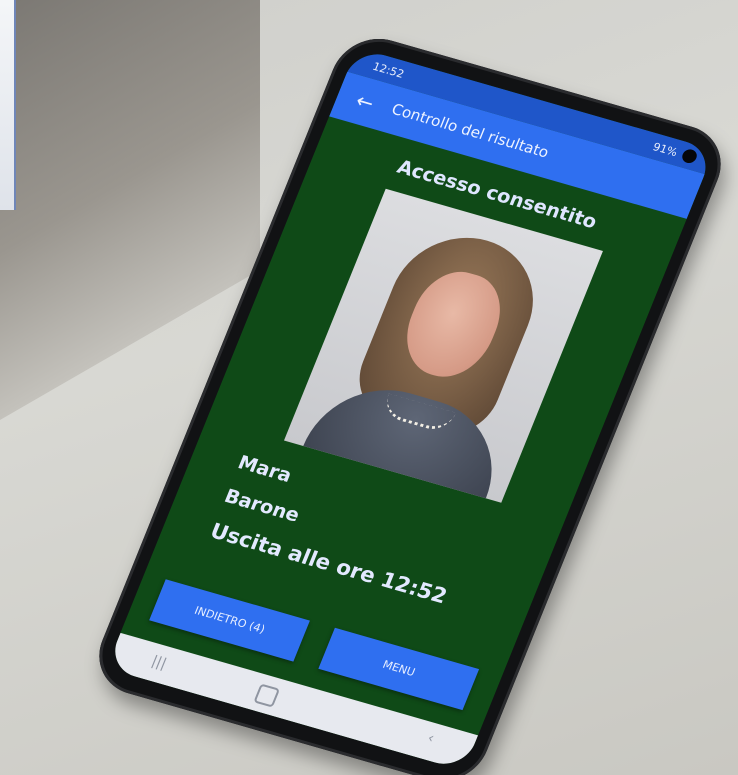 Image resolution: width=738 pixels, height=775 pixels. Describe the element at coordinates (8, 105) in the screenshot. I see `background-paper` at that location.